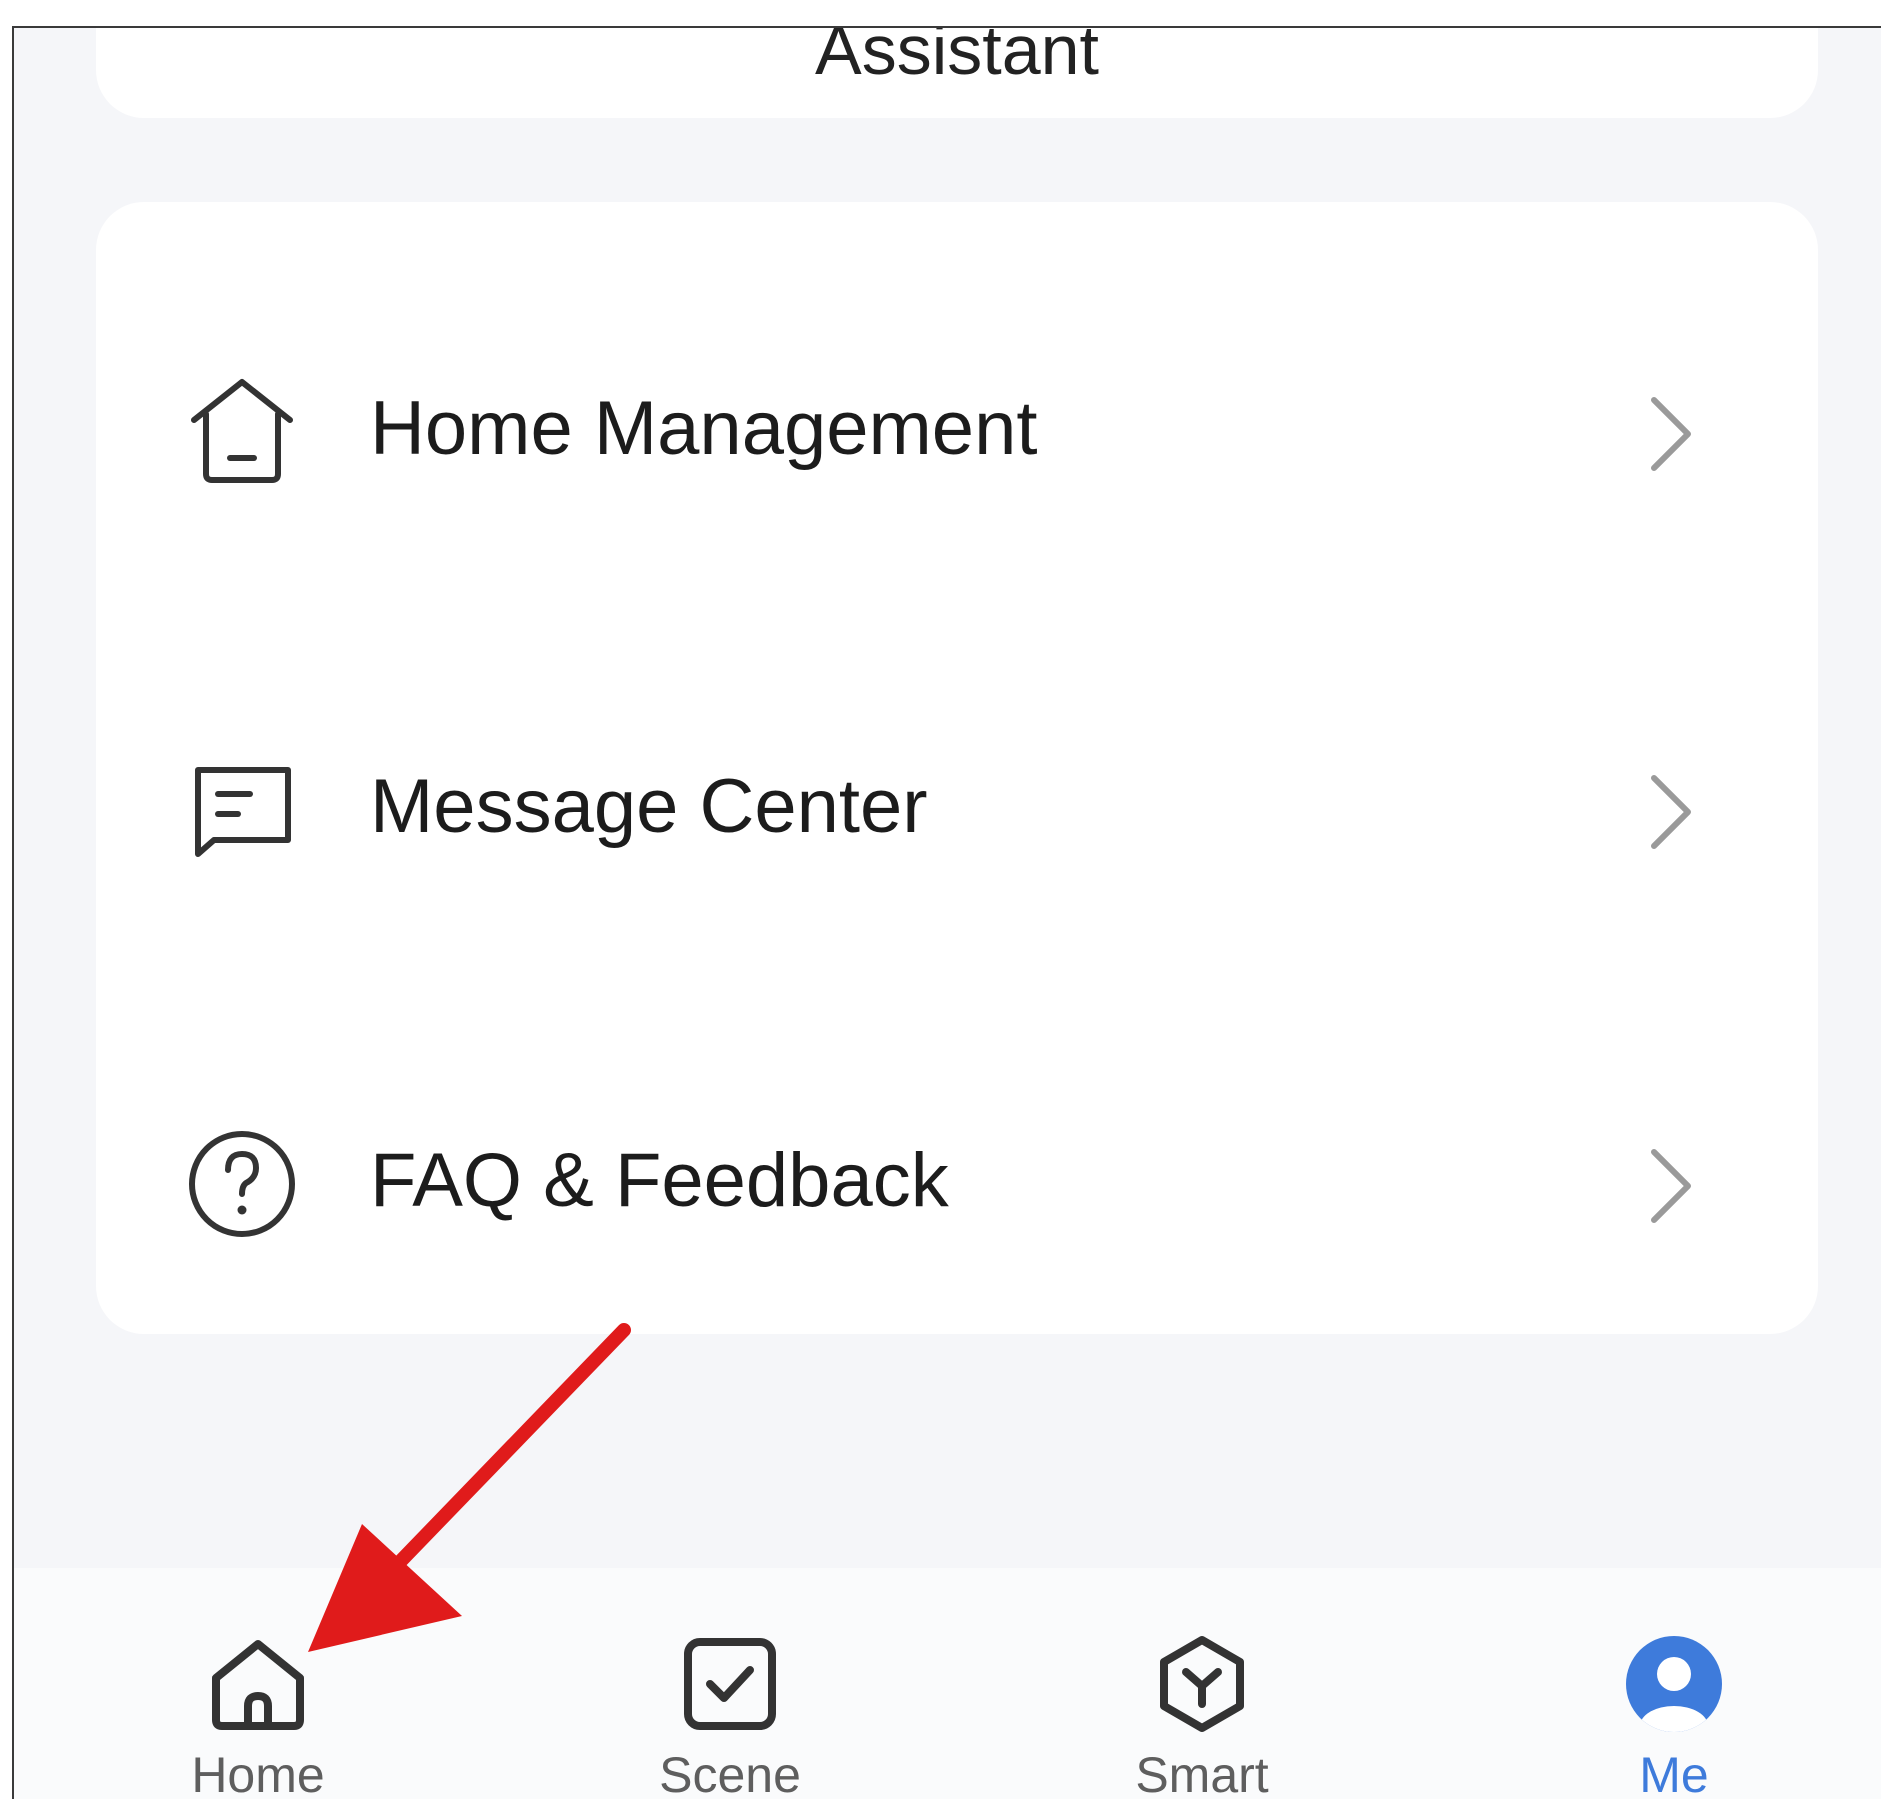 The width and height of the screenshot is (1881, 1799). Describe the element at coordinates (730, 1773) in the screenshot. I see `tab-label: Scene` at that location.